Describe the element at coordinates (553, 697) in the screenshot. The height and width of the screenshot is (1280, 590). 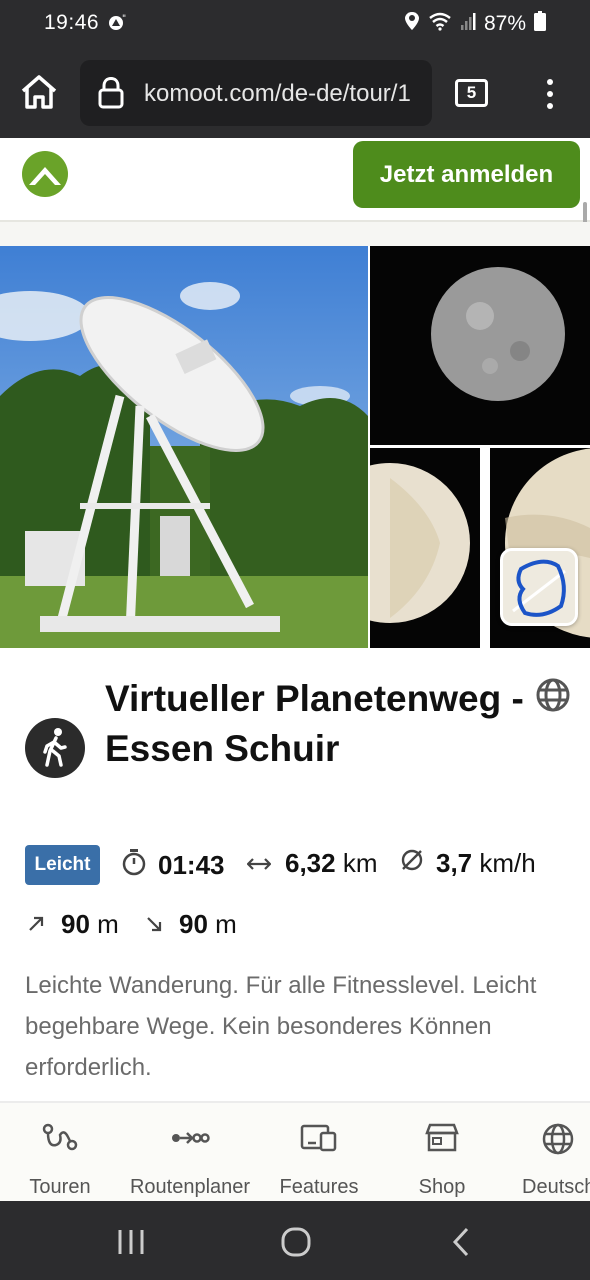
I see `translate-globe-icon` at that location.